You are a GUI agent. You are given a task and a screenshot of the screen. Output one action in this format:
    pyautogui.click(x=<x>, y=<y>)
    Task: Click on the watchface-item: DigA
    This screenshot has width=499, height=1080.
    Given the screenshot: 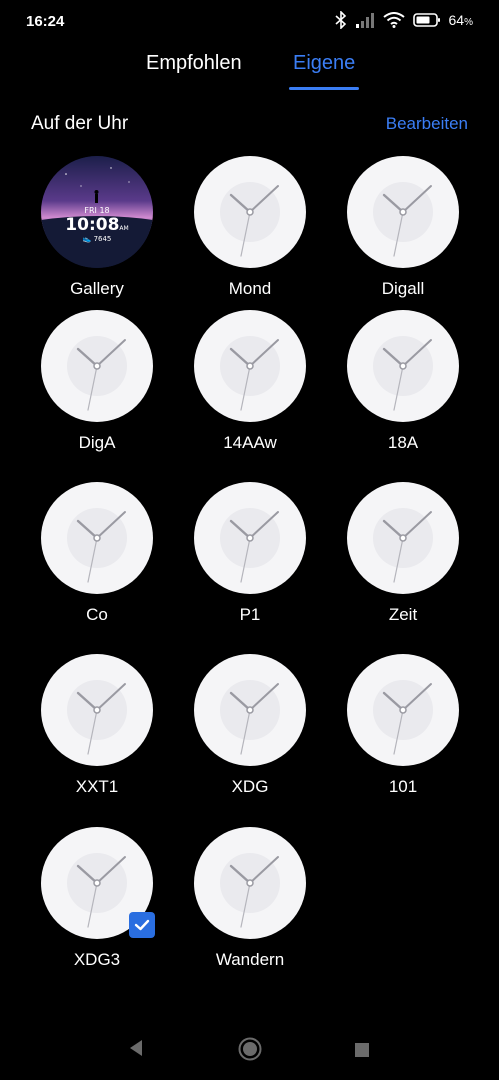 What is the action you would take?
    pyautogui.click(x=97, y=397)
    